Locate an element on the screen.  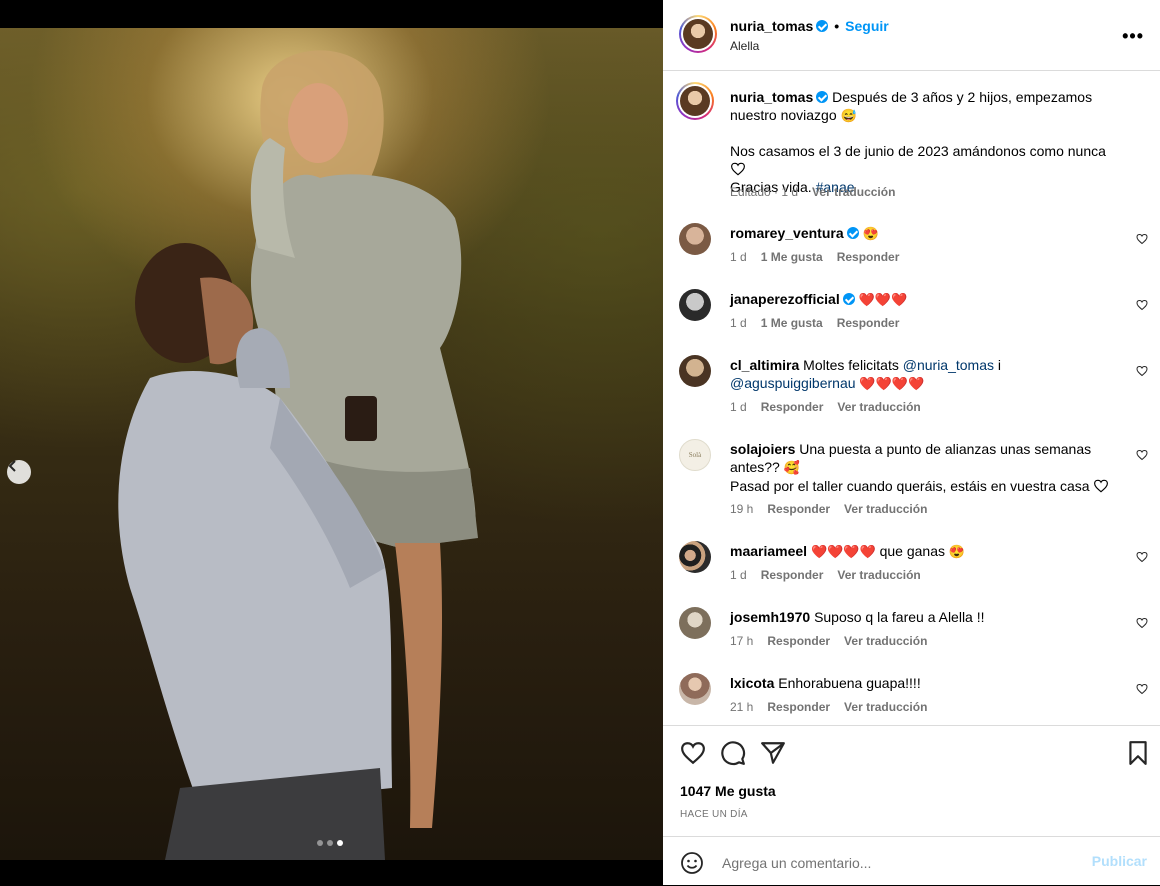
comment-meta: 21 h Responder Ver traducción is located at coordinates (835, 707).